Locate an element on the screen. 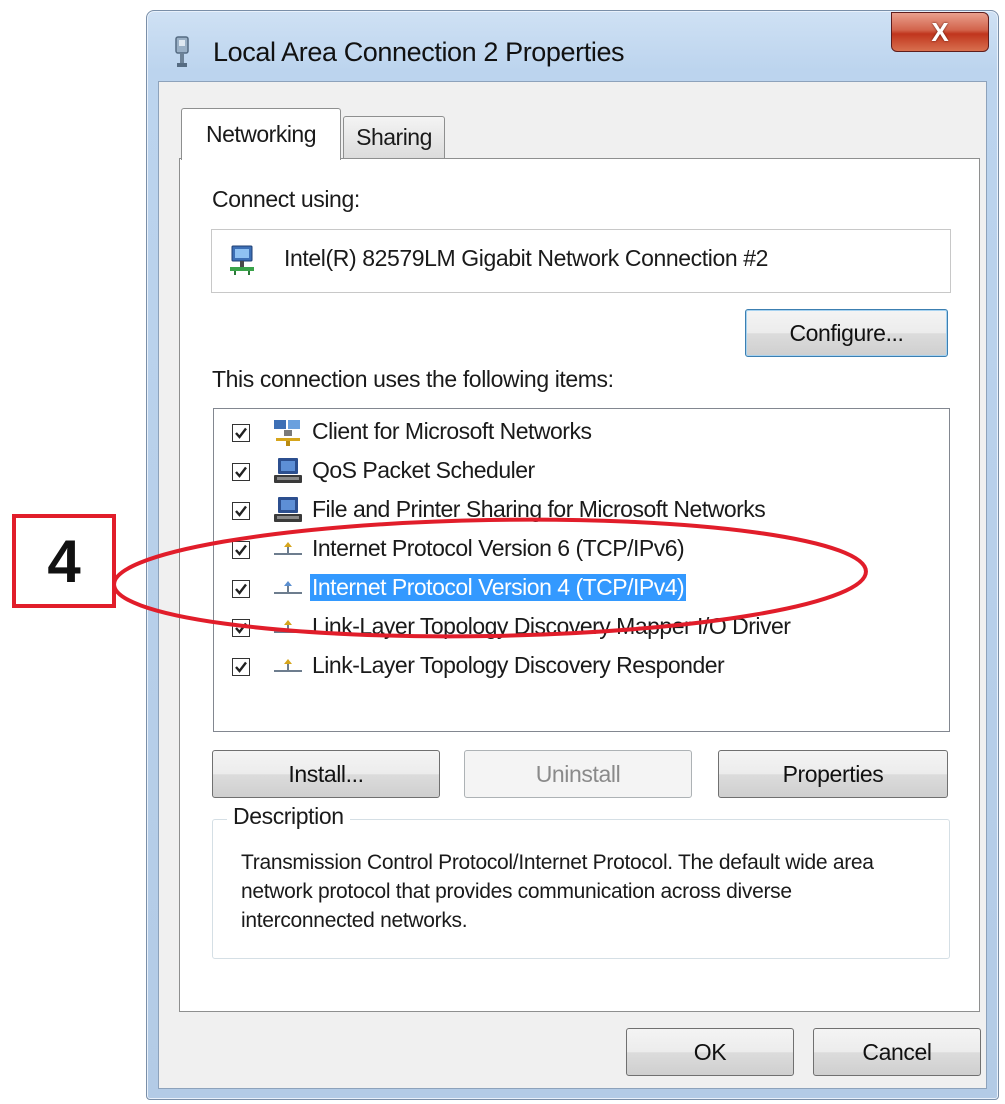 This screenshot has height=1104, width=1005. tab-networking: Networking is located at coordinates (261, 134).